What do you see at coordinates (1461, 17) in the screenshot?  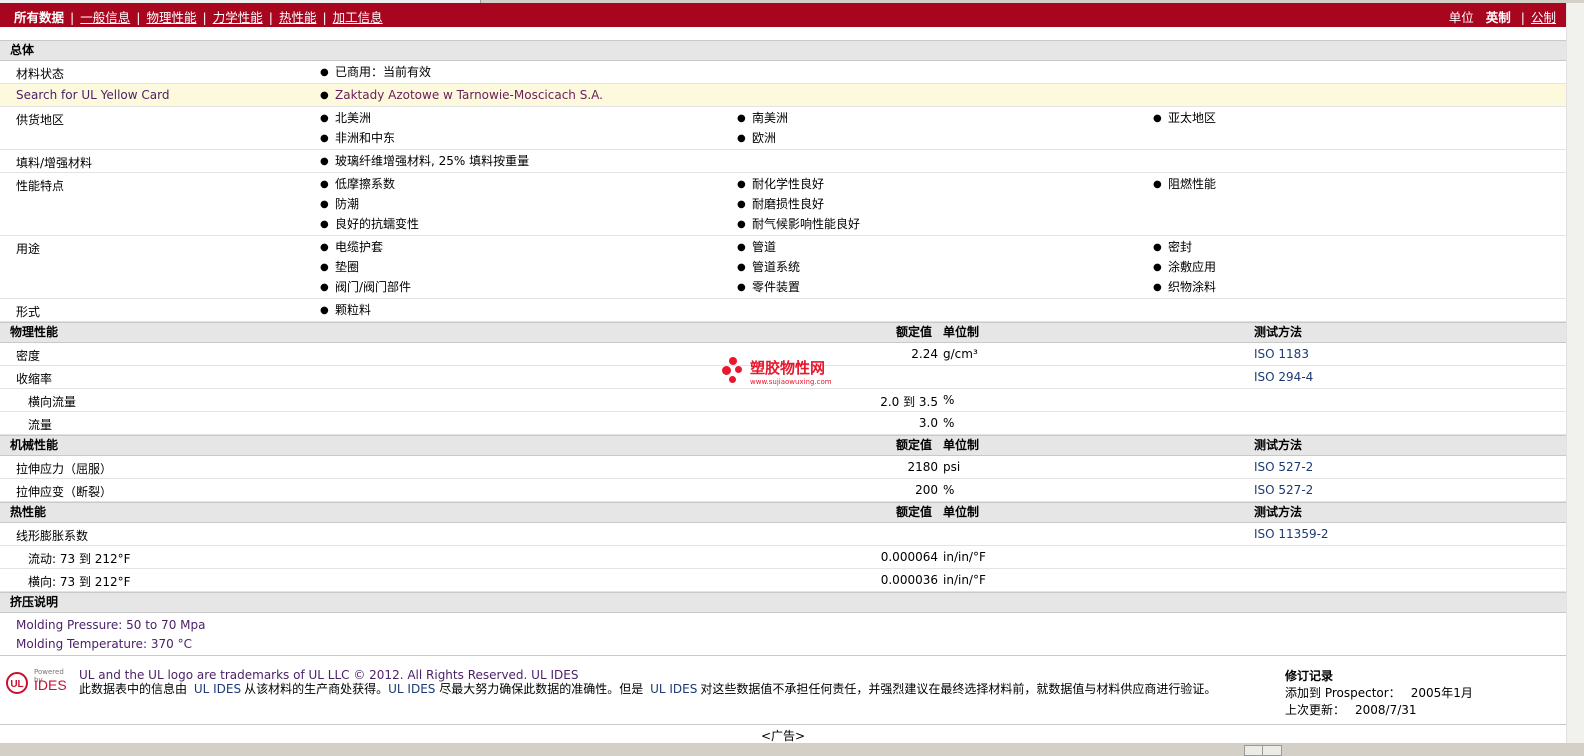 I see `units-label: 单位` at bounding box center [1461, 17].